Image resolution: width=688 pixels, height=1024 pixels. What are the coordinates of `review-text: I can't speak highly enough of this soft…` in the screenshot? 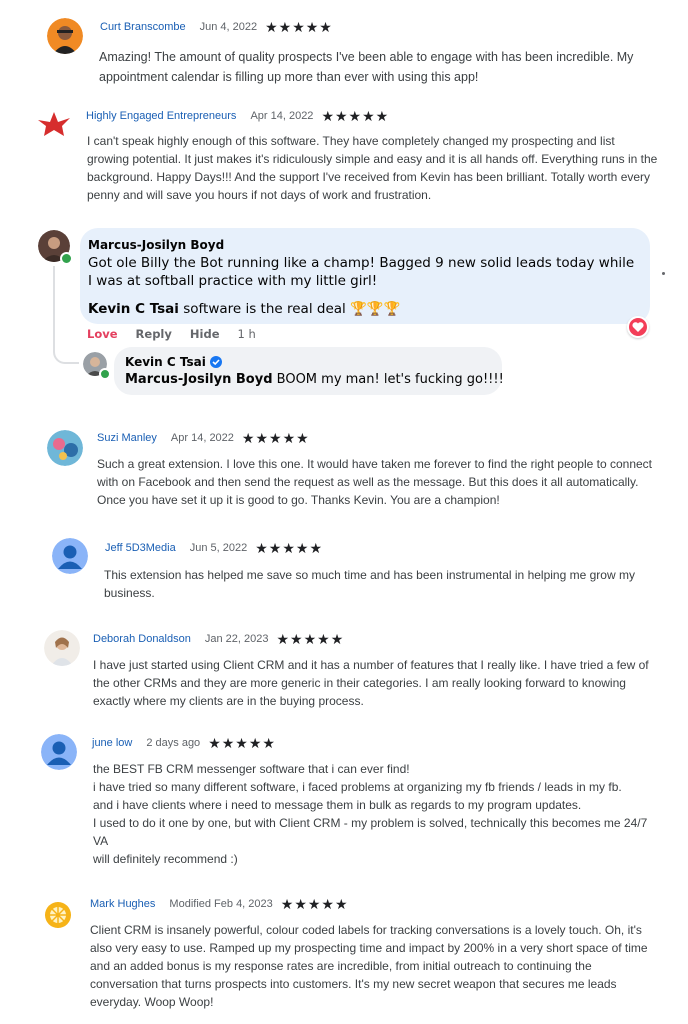 It's located at (372, 168).